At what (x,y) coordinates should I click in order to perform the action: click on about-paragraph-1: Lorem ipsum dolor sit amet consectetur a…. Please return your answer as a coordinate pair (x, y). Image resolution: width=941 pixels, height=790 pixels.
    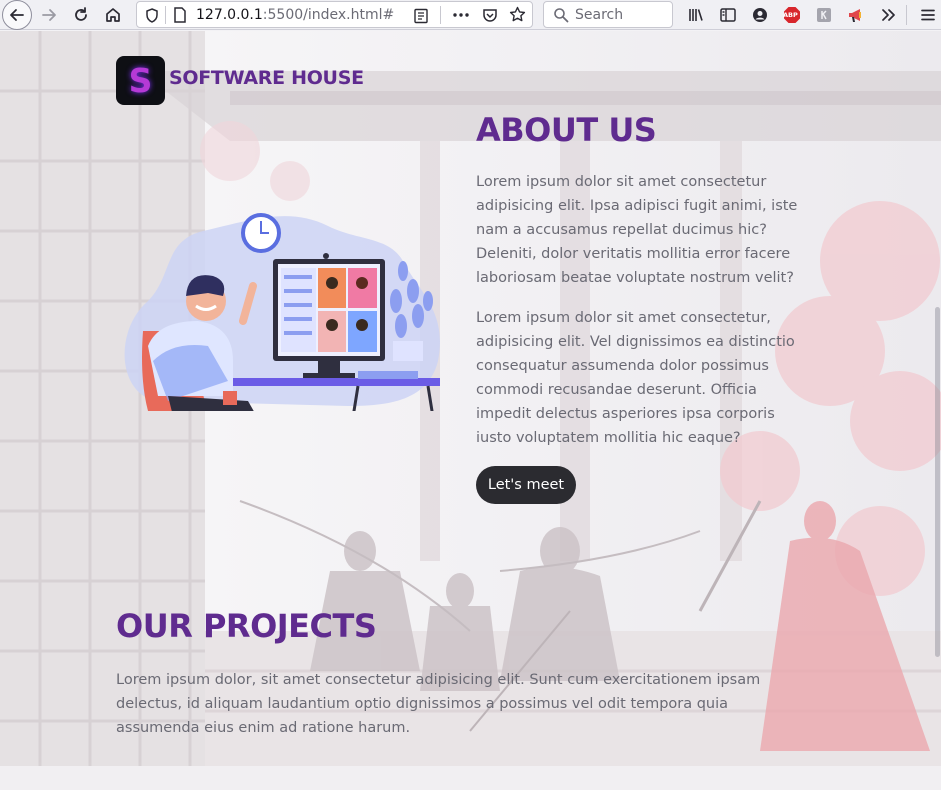
    Looking at the image, I should click on (637, 230).